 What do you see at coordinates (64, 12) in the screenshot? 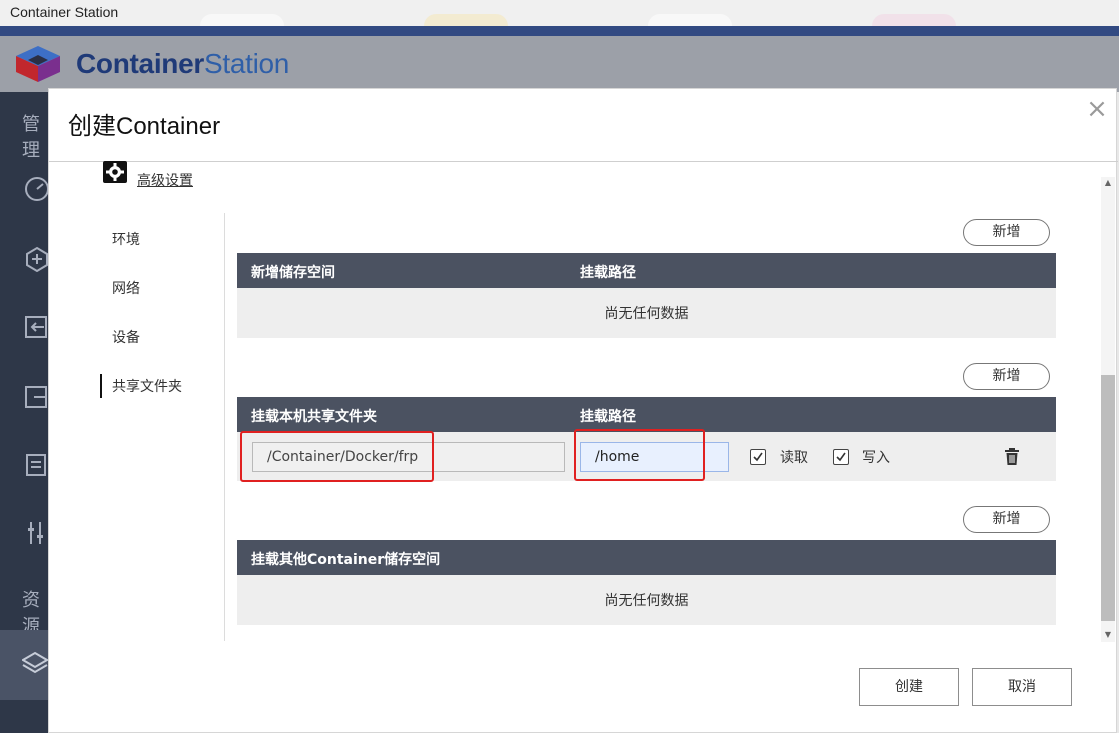
I see `window-title: Container Station` at bounding box center [64, 12].